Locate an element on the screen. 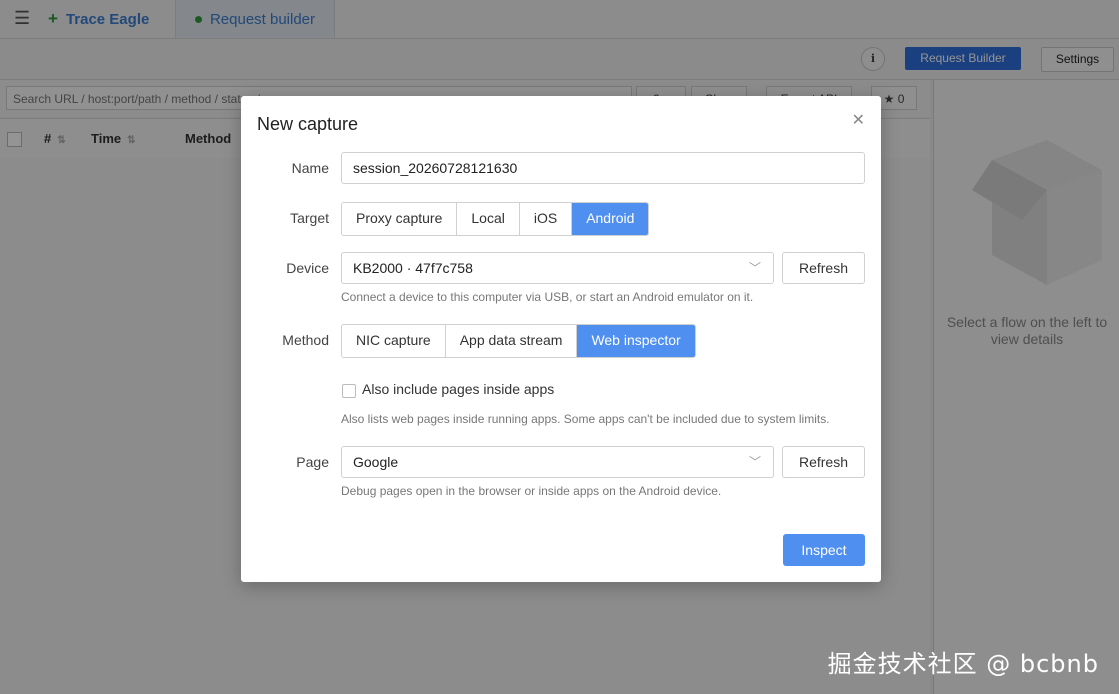  method-option-nic: NIC capture is located at coordinates (394, 341).